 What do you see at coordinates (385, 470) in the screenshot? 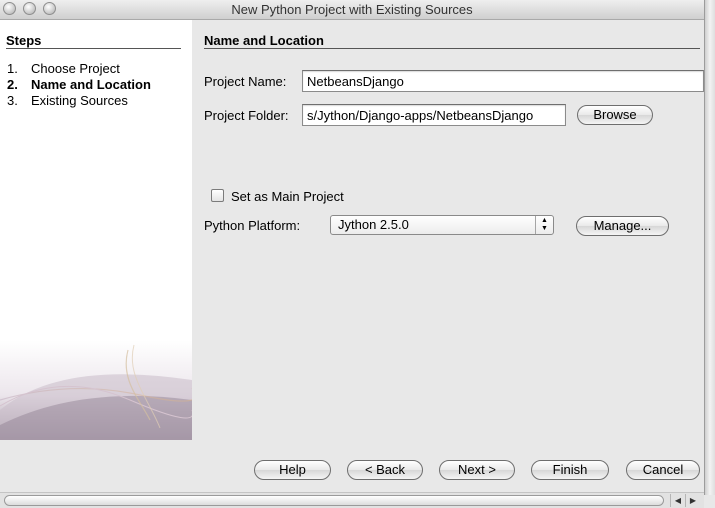
I see `back-button: < Back` at bounding box center [385, 470].